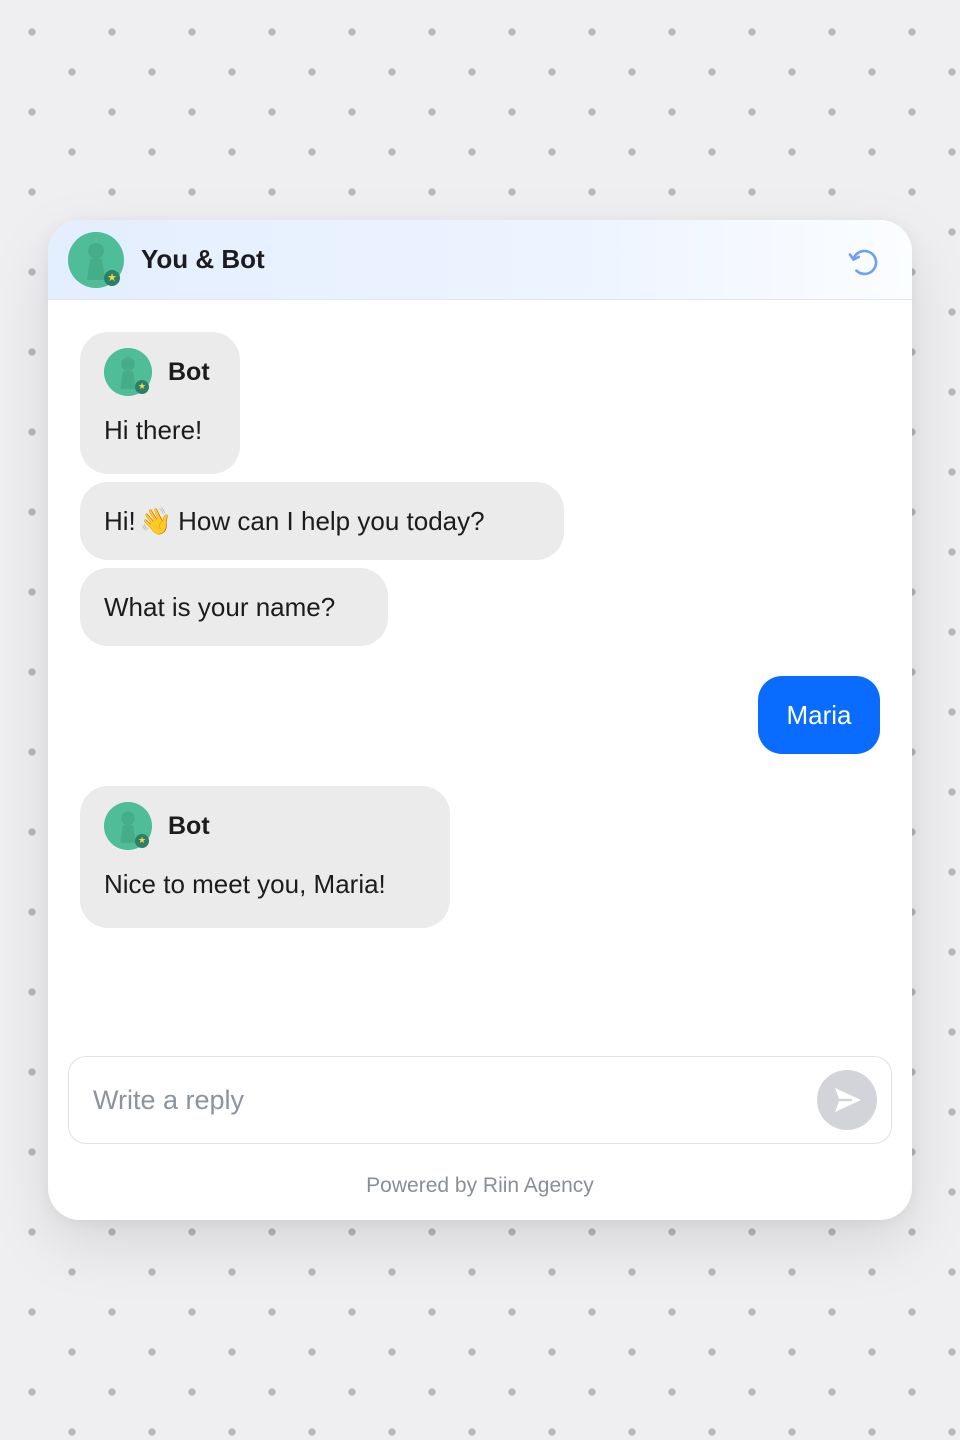 The height and width of the screenshot is (1440, 960). I want to click on user-message: Maria, so click(819, 715).